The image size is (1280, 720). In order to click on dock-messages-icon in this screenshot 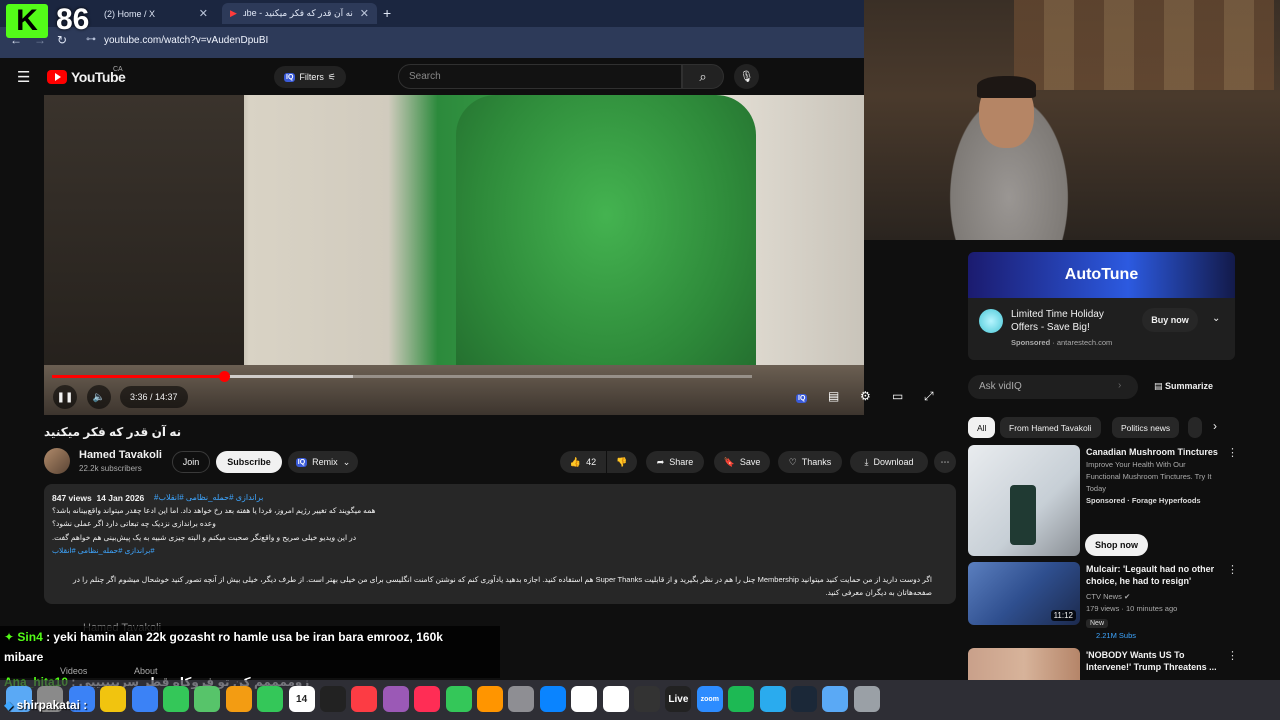, I will do `click(176, 699)`.